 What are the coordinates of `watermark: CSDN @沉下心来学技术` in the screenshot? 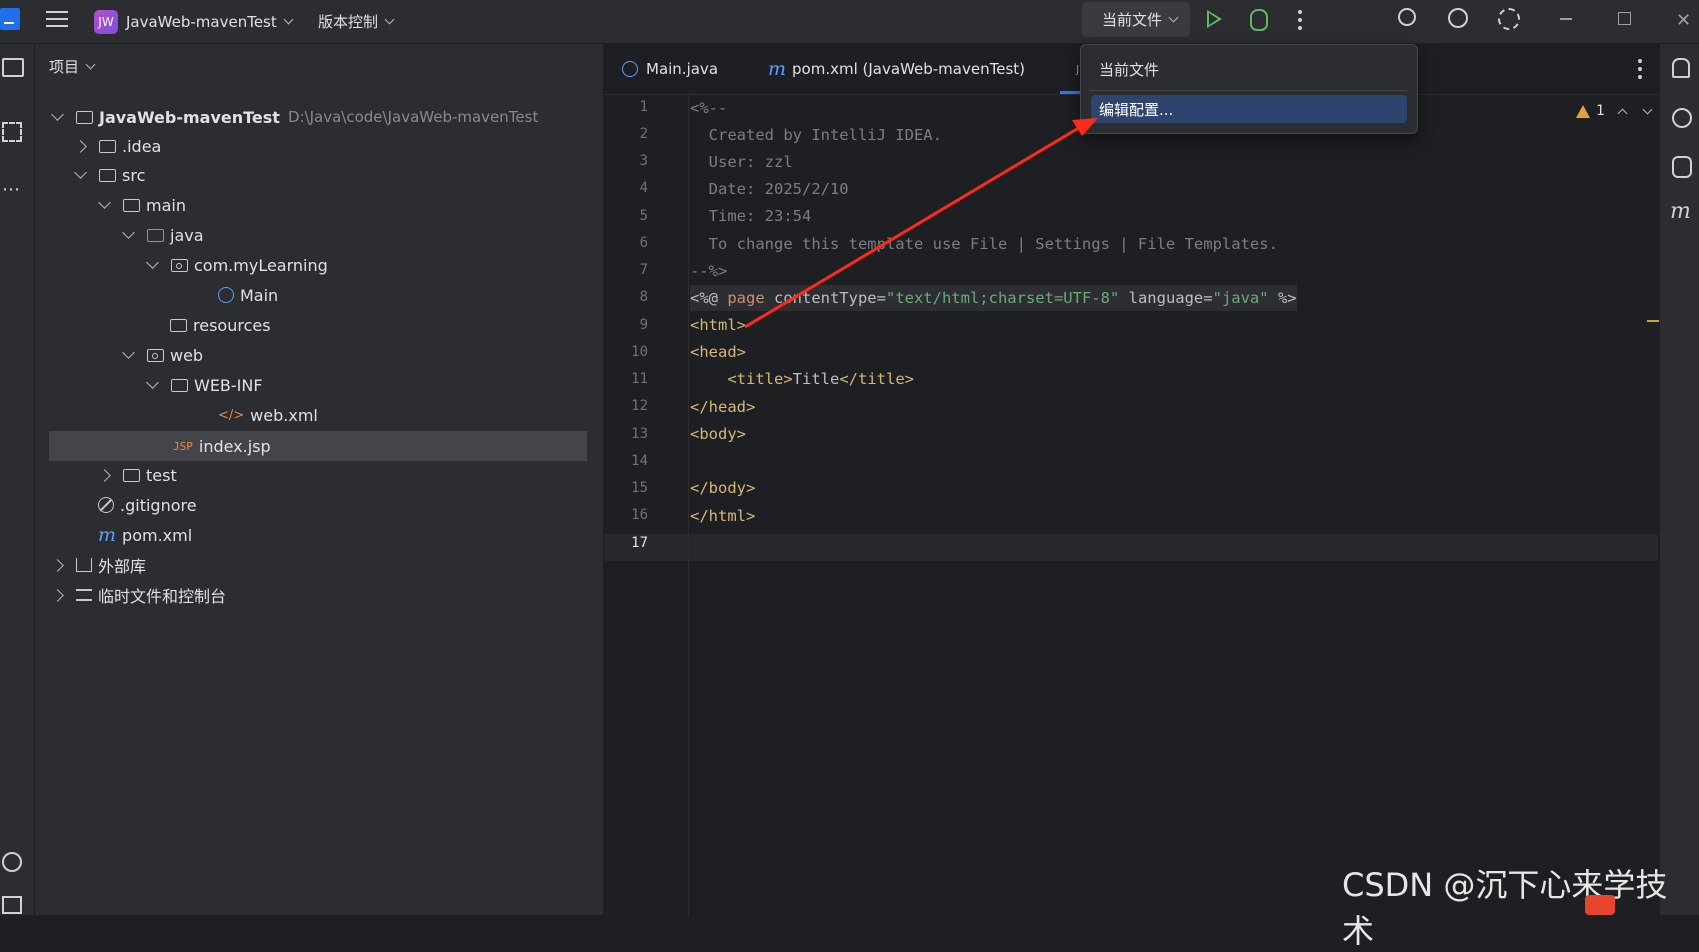 It's located at (1505, 908).